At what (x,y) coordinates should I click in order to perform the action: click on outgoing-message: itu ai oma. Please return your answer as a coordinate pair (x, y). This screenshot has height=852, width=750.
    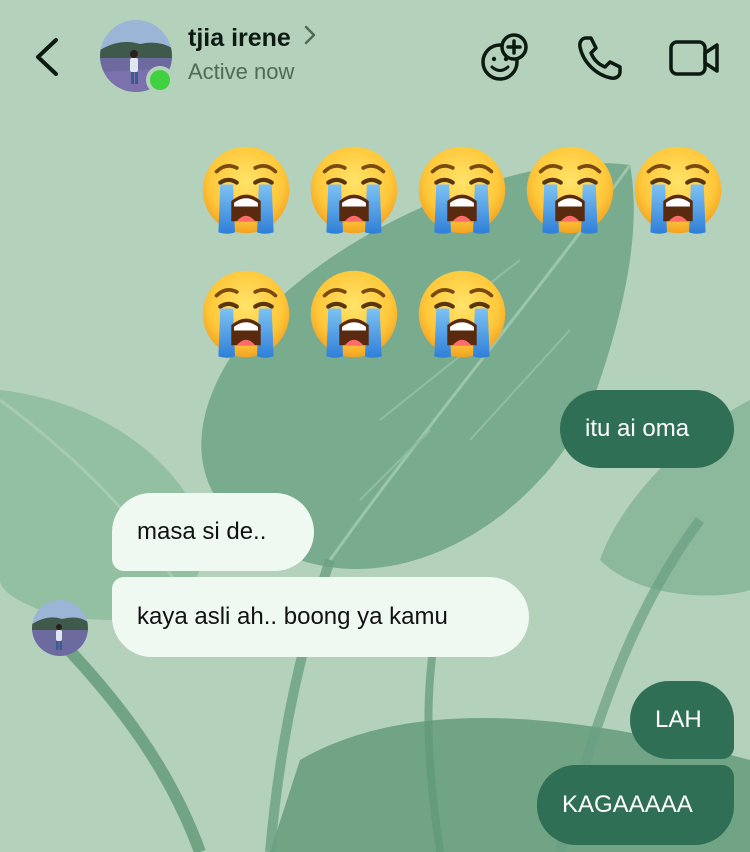
    Looking at the image, I should click on (647, 429).